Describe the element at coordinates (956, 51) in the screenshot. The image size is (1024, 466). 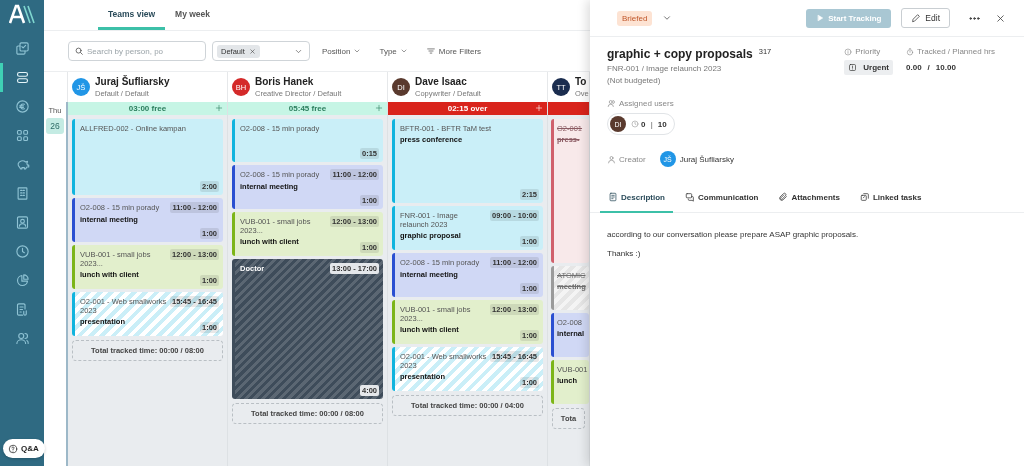
I see `tracked-label: Tracked / Planned hrs` at that location.